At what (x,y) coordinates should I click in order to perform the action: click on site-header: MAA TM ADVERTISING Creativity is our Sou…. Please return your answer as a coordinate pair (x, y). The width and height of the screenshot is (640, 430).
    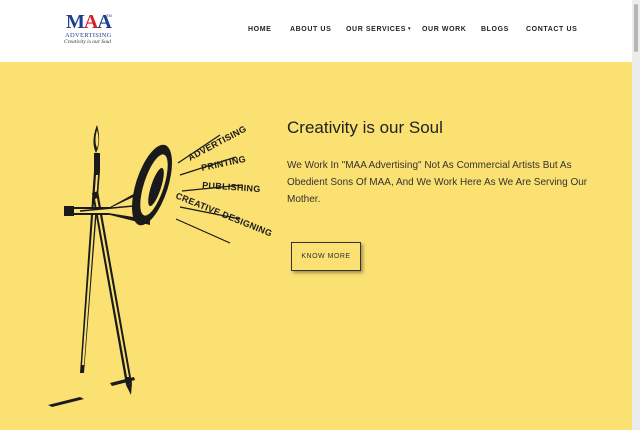
    Looking at the image, I should click on (316, 31).